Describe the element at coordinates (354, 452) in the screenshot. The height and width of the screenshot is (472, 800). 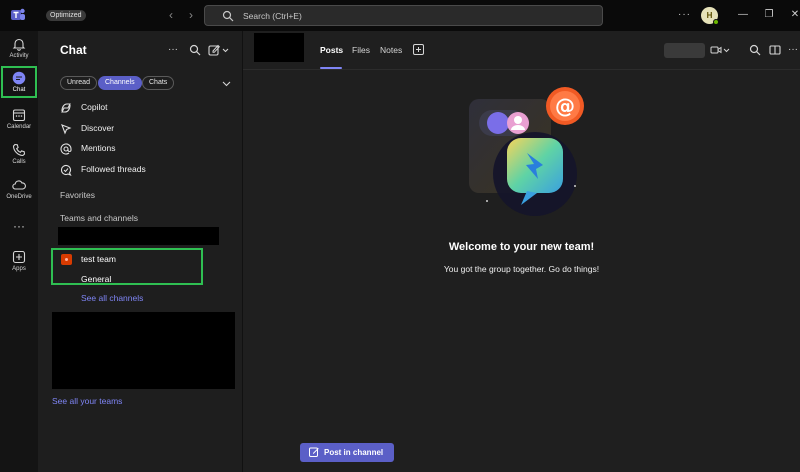
I see `post-in-channel-label: Post in channel` at that location.